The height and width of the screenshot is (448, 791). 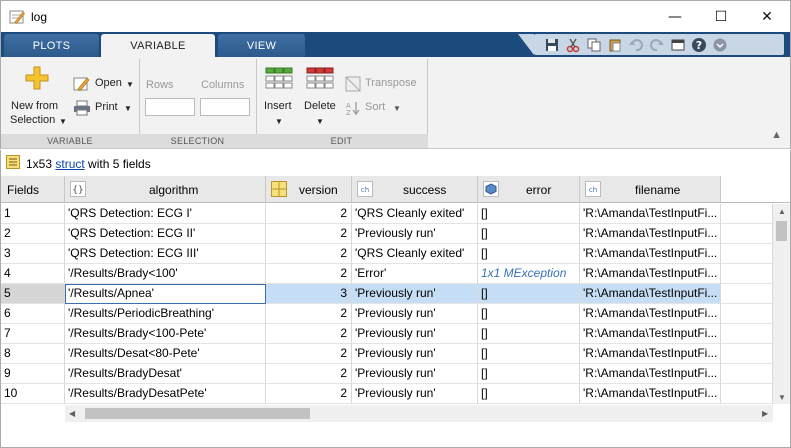 What do you see at coordinates (33, 334) in the screenshot?
I see `row-number: 7` at bounding box center [33, 334].